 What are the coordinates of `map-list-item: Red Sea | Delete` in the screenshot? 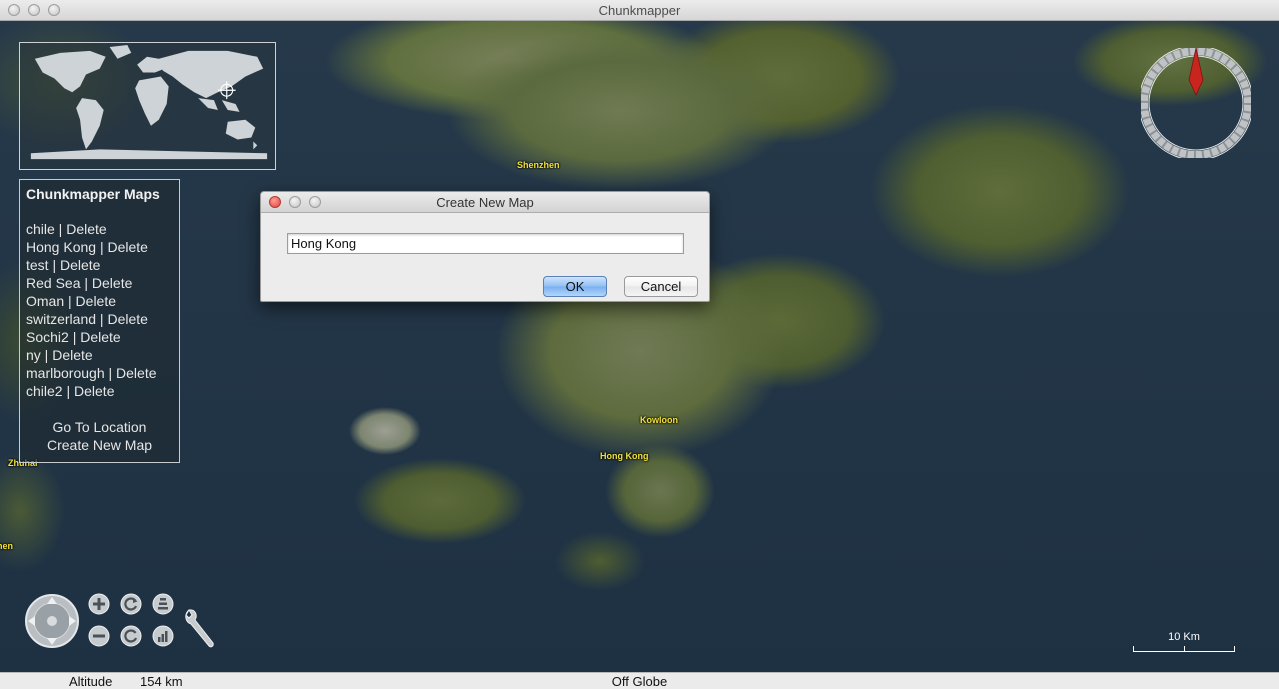 It's located at (102, 283).